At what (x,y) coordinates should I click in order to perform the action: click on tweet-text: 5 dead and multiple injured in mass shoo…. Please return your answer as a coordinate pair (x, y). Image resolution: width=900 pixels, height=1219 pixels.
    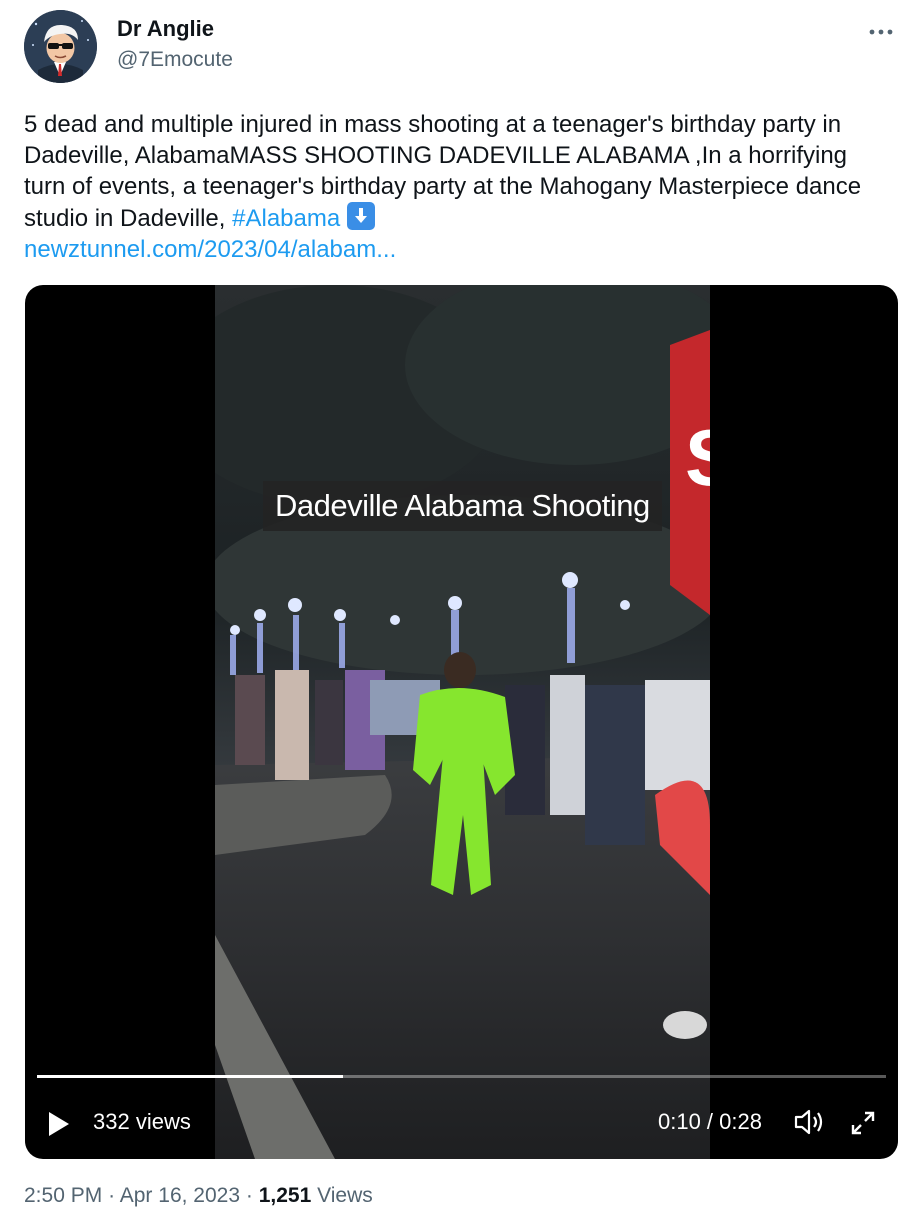
    Looking at the image, I should click on (455, 187).